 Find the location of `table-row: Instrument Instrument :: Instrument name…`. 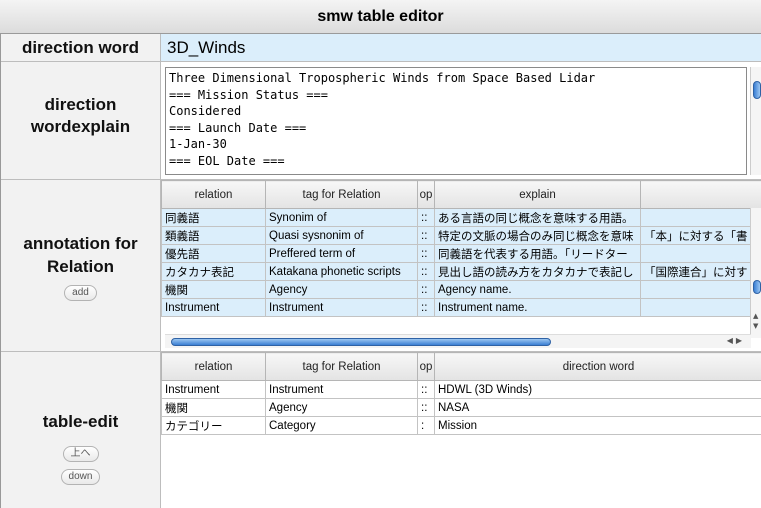

table-row: Instrument Instrument :: Instrument name… is located at coordinates (461, 307).